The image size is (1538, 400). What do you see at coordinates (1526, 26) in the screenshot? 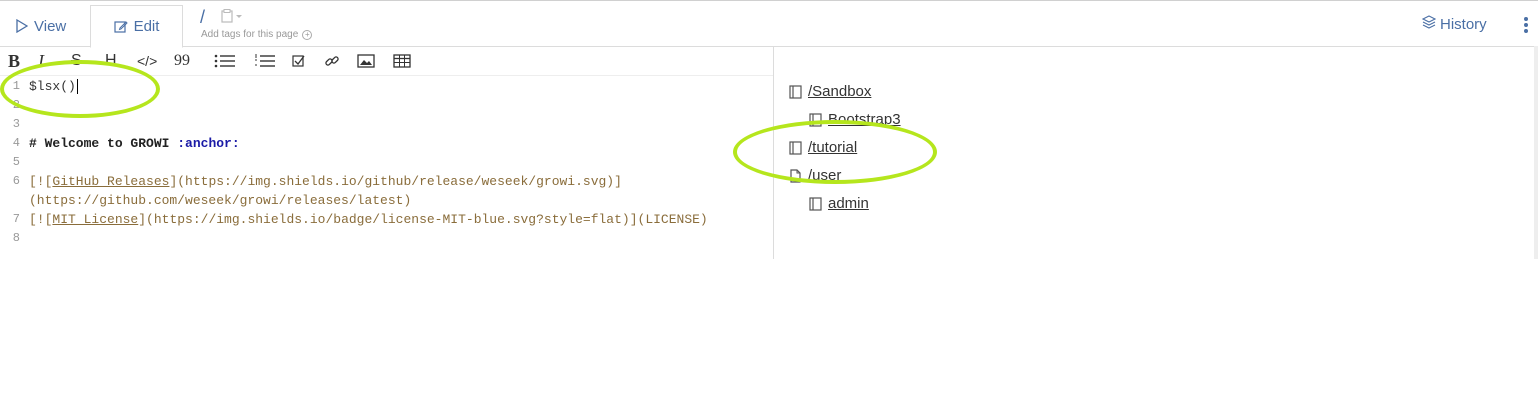
I see `more-options-icon` at bounding box center [1526, 26].